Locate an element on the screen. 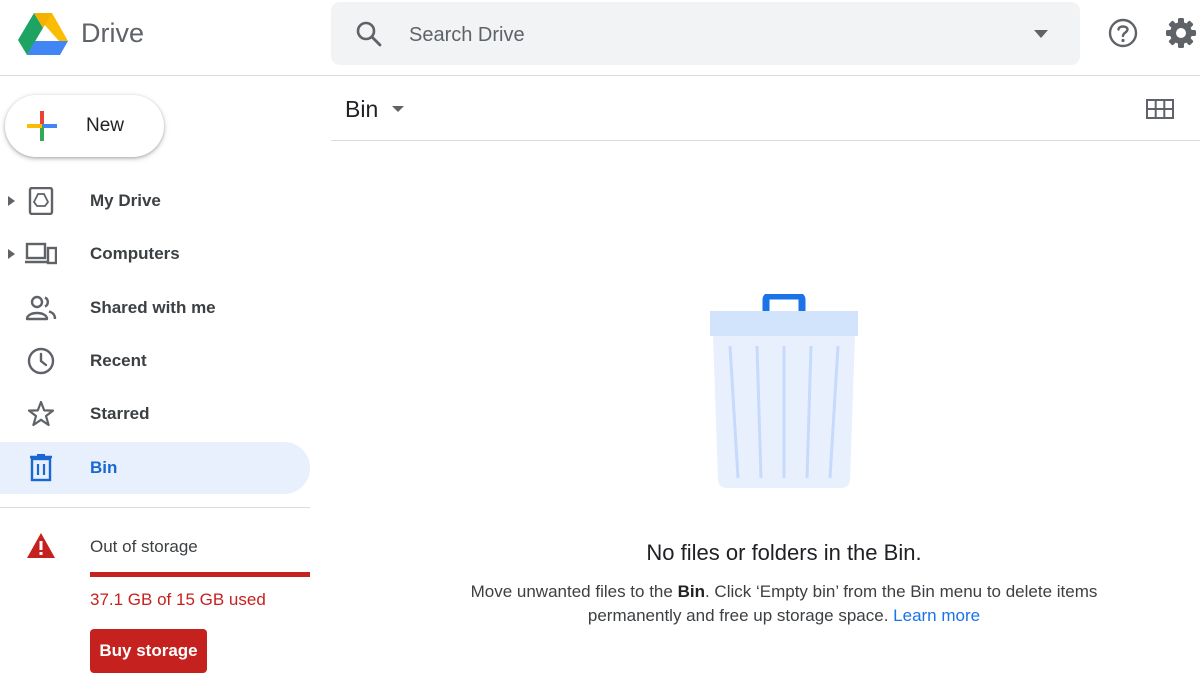  sidebar-item-label: My Drive is located at coordinates (125, 200).